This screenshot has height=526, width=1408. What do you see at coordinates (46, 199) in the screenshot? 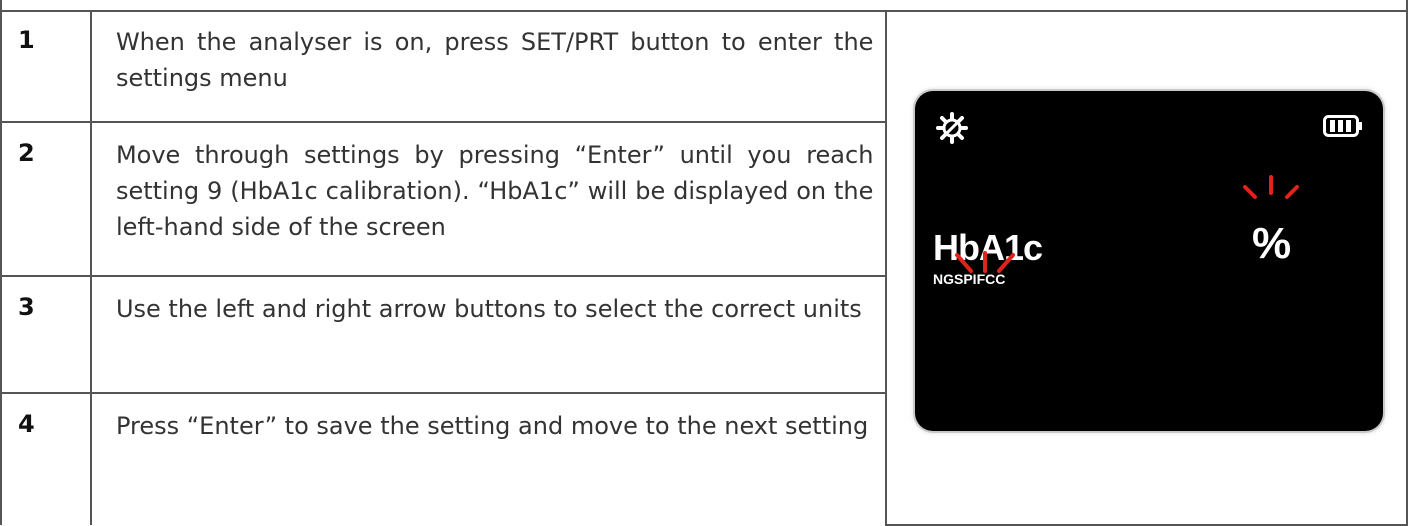
I see `step-number: 2` at bounding box center [46, 199].